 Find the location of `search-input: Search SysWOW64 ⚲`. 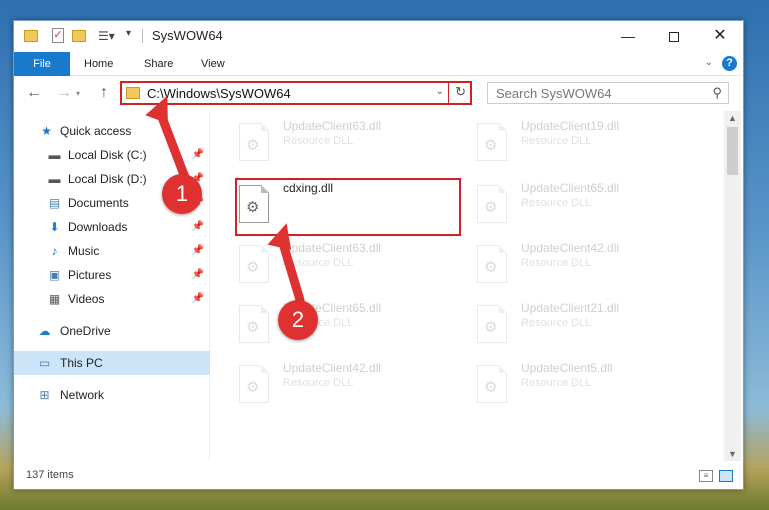

search-input: Search SysWOW64 ⚲ is located at coordinates (608, 93).